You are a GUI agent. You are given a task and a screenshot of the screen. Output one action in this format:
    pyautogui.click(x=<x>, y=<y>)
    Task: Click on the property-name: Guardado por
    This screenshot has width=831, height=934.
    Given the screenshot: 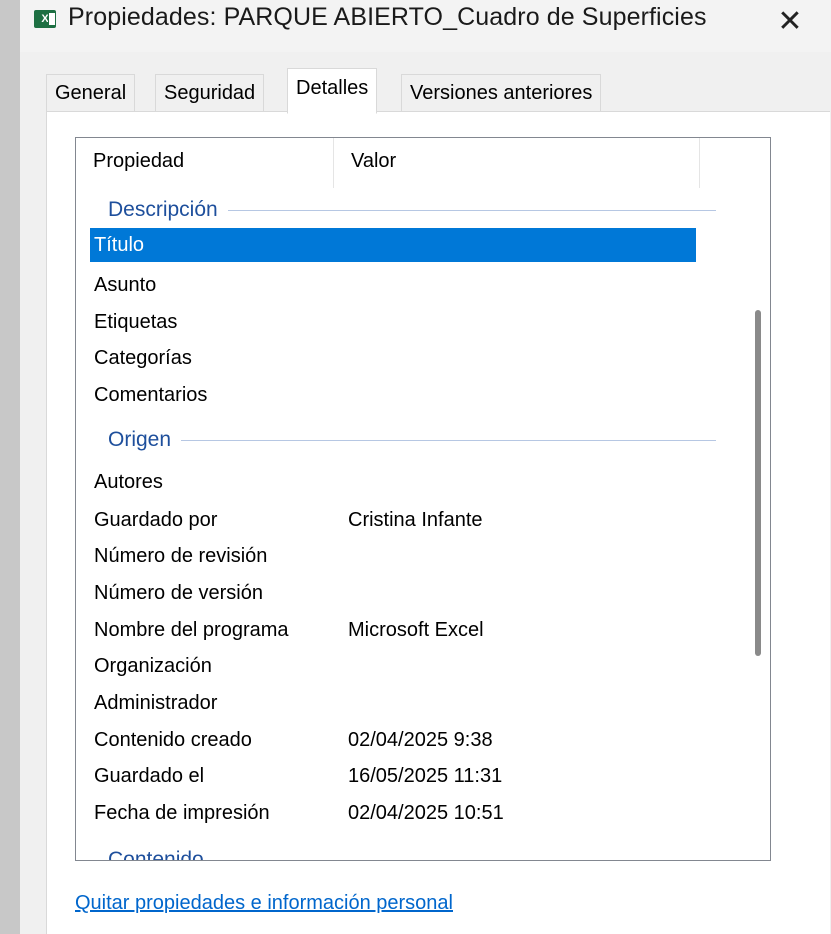 What is the action you would take?
    pyautogui.click(x=156, y=520)
    